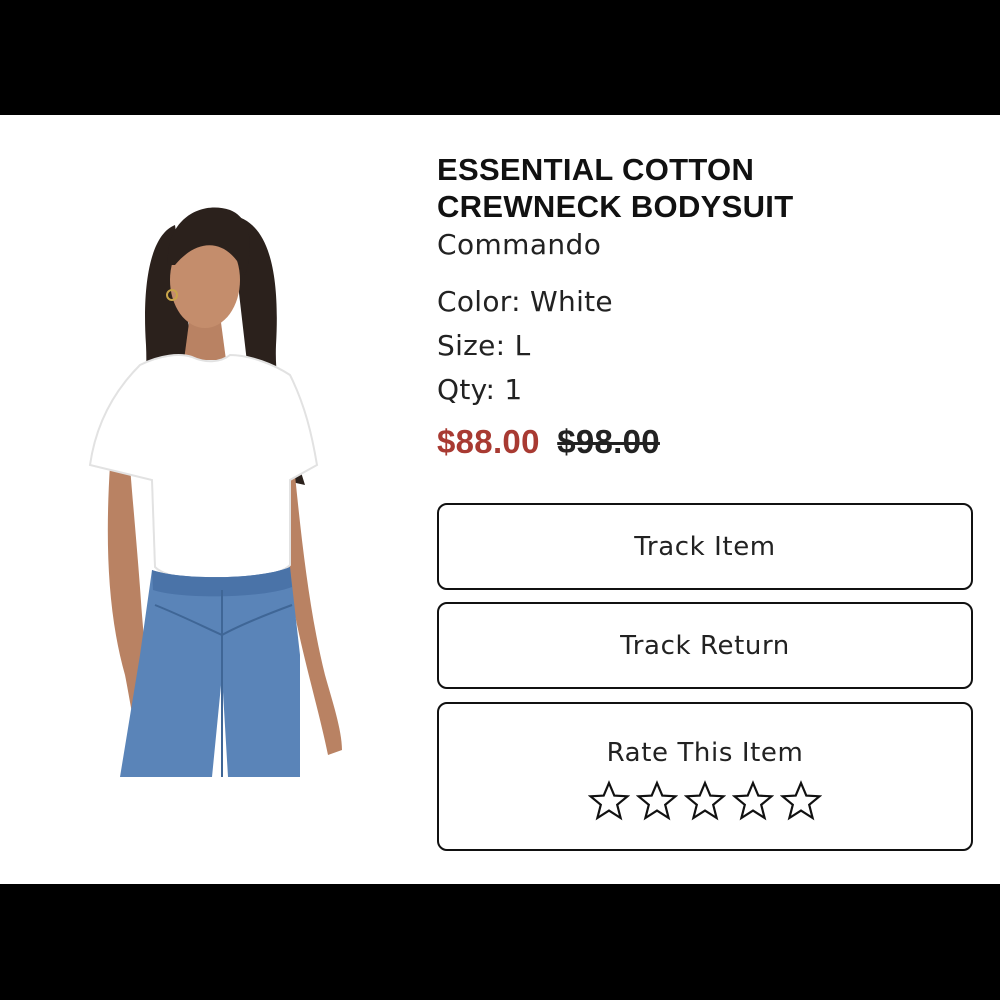  What do you see at coordinates (705, 753) in the screenshot?
I see `rate-item-label: Rate This Item` at bounding box center [705, 753].